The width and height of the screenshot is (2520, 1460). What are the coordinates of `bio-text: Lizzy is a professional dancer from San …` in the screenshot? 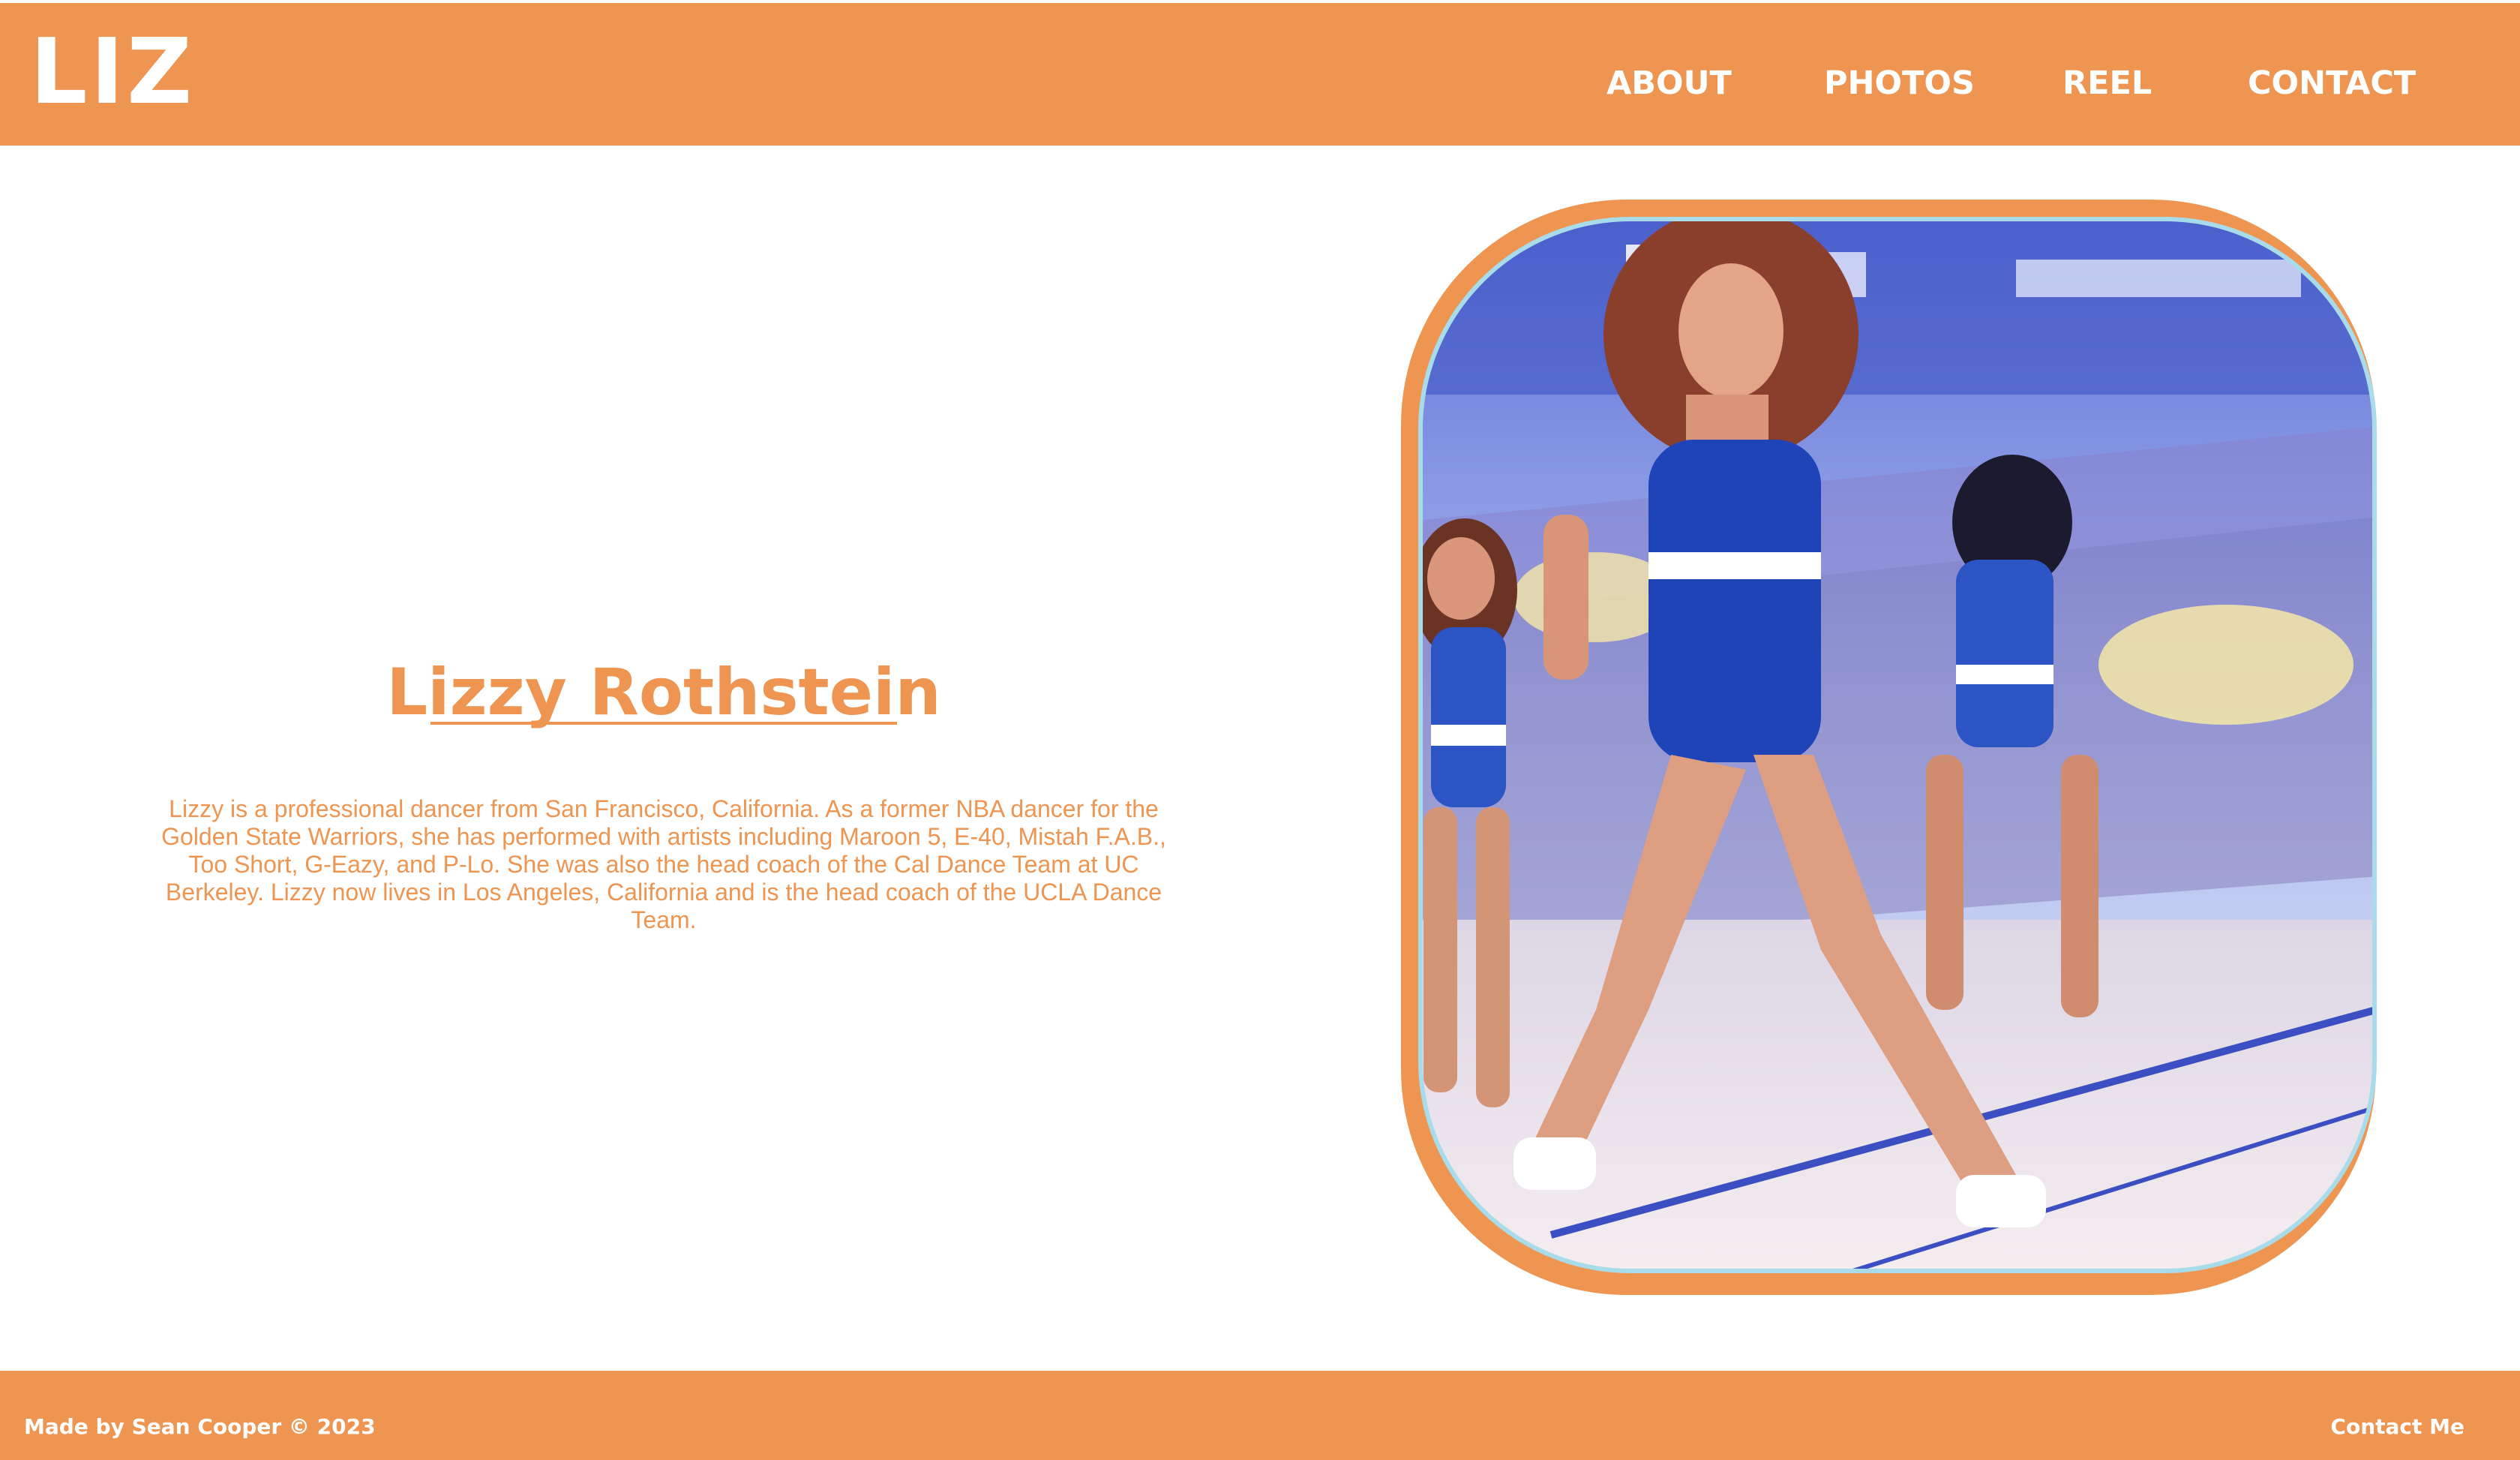 It's located at (663, 864).